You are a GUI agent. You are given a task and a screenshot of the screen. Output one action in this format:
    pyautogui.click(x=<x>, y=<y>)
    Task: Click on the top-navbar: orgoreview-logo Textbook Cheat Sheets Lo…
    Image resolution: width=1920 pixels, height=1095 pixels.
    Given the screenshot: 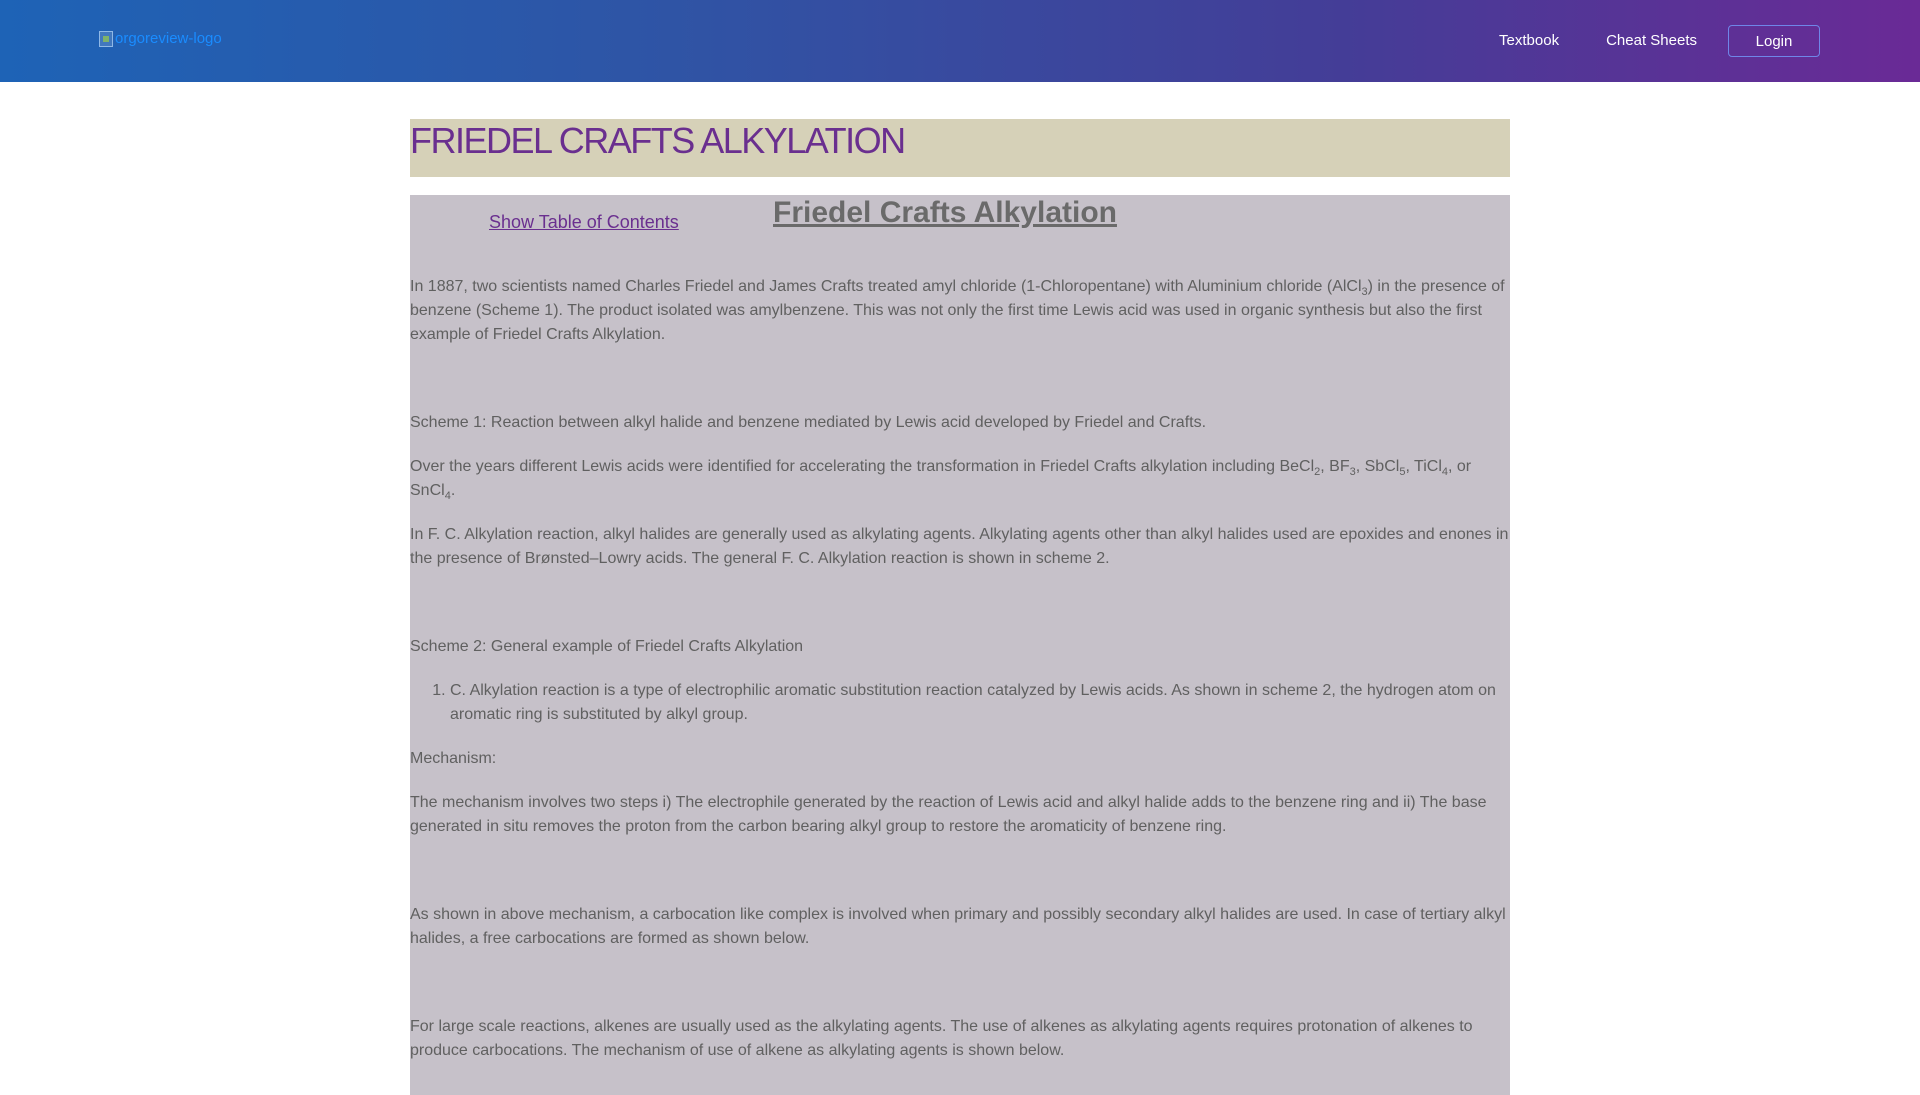 What is the action you would take?
    pyautogui.click(x=960, y=41)
    